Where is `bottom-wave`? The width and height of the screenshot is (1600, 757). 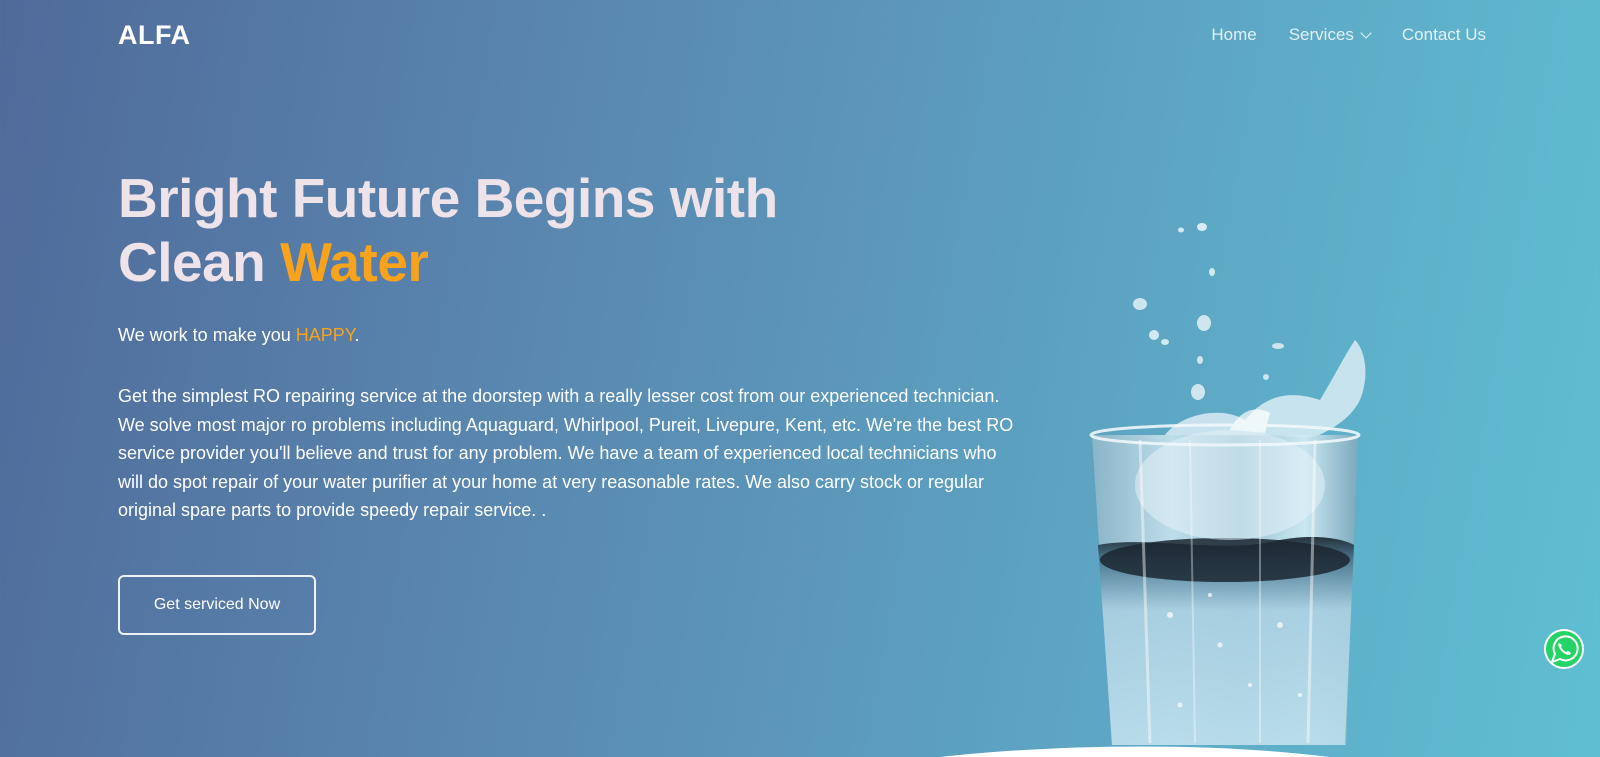
bottom-wave is located at coordinates (1135, 751).